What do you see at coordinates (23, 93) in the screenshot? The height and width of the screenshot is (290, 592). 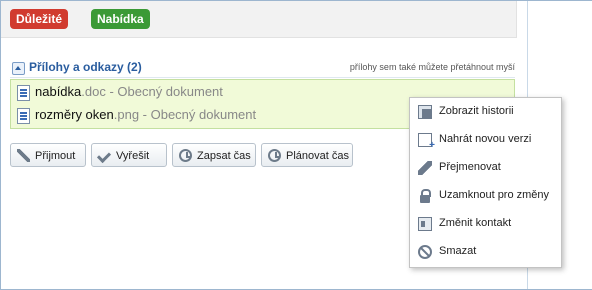 I see `word-document-icon` at bounding box center [23, 93].